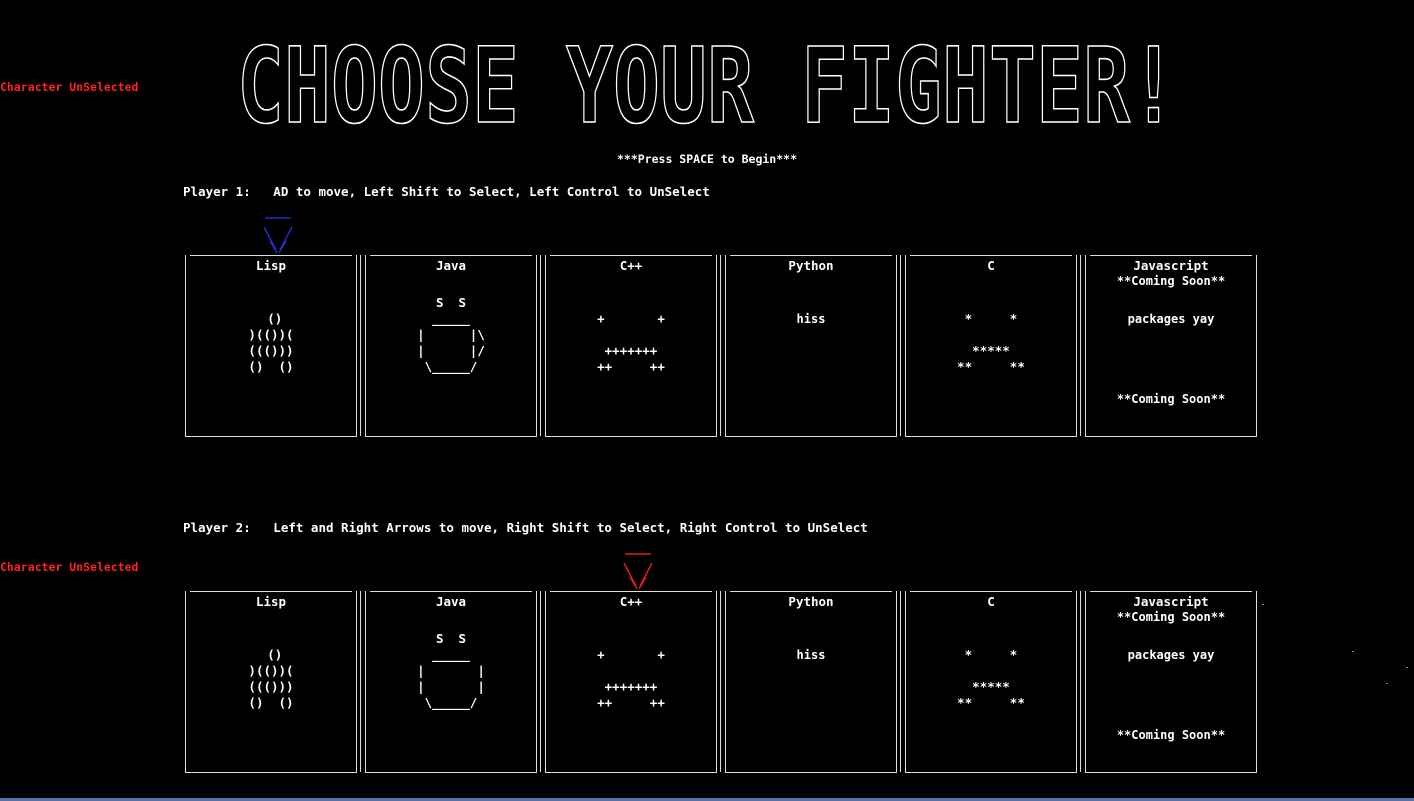 This screenshot has height=801, width=1414. I want to click on title-banner: CHOOSE YOUR FIGHTER!, so click(707, 84).